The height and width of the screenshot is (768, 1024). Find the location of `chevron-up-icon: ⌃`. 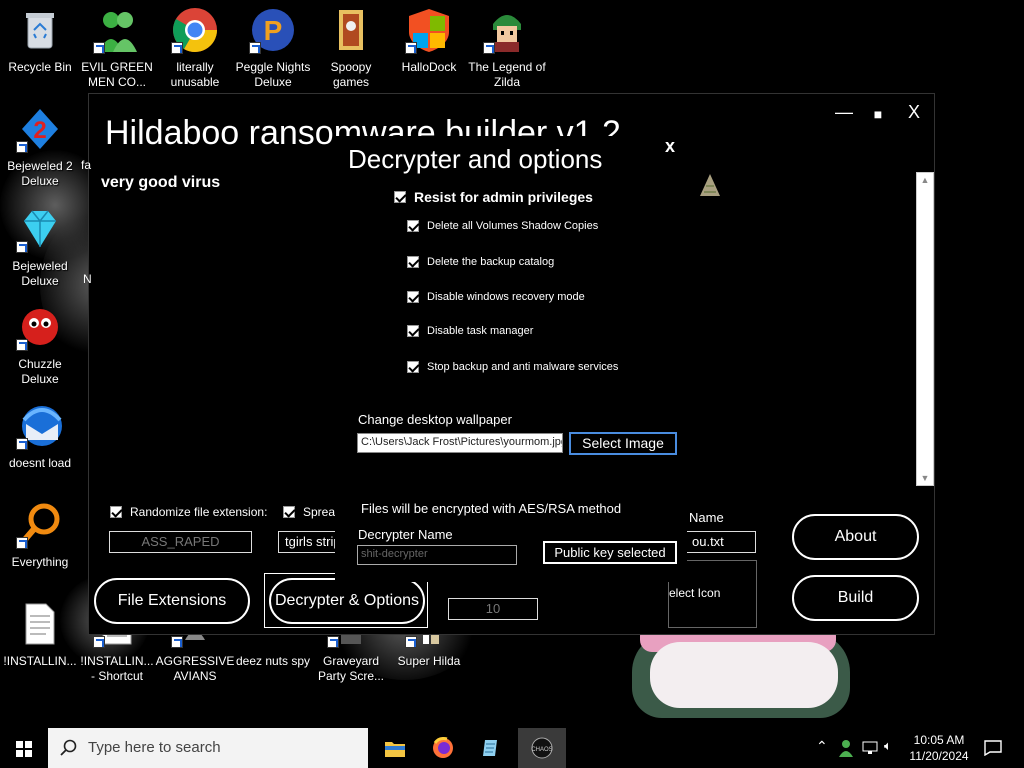

chevron-up-icon: ⌃ is located at coordinates (822, 746).